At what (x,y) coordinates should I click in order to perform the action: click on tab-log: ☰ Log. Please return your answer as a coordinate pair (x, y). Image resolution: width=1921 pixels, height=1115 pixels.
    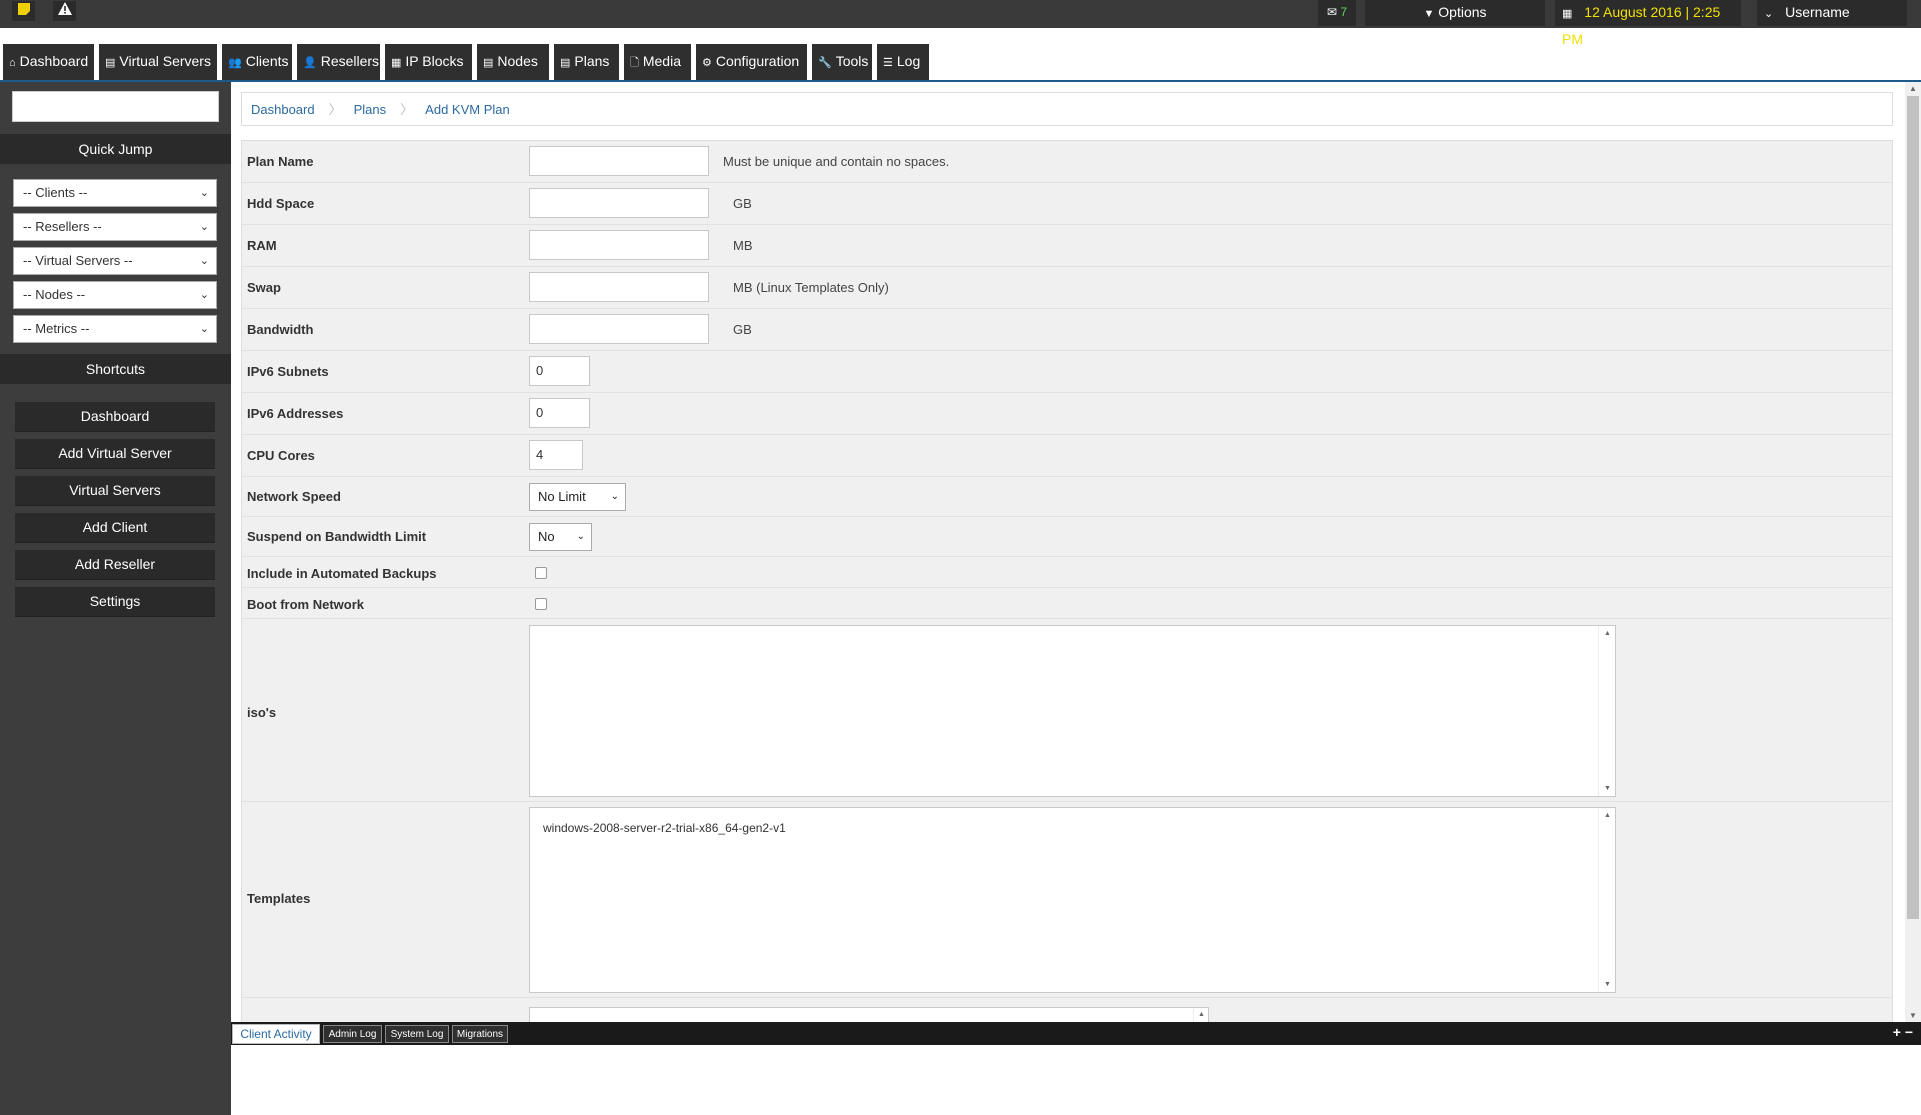
    Looking at the image, I should click on (903, 62).